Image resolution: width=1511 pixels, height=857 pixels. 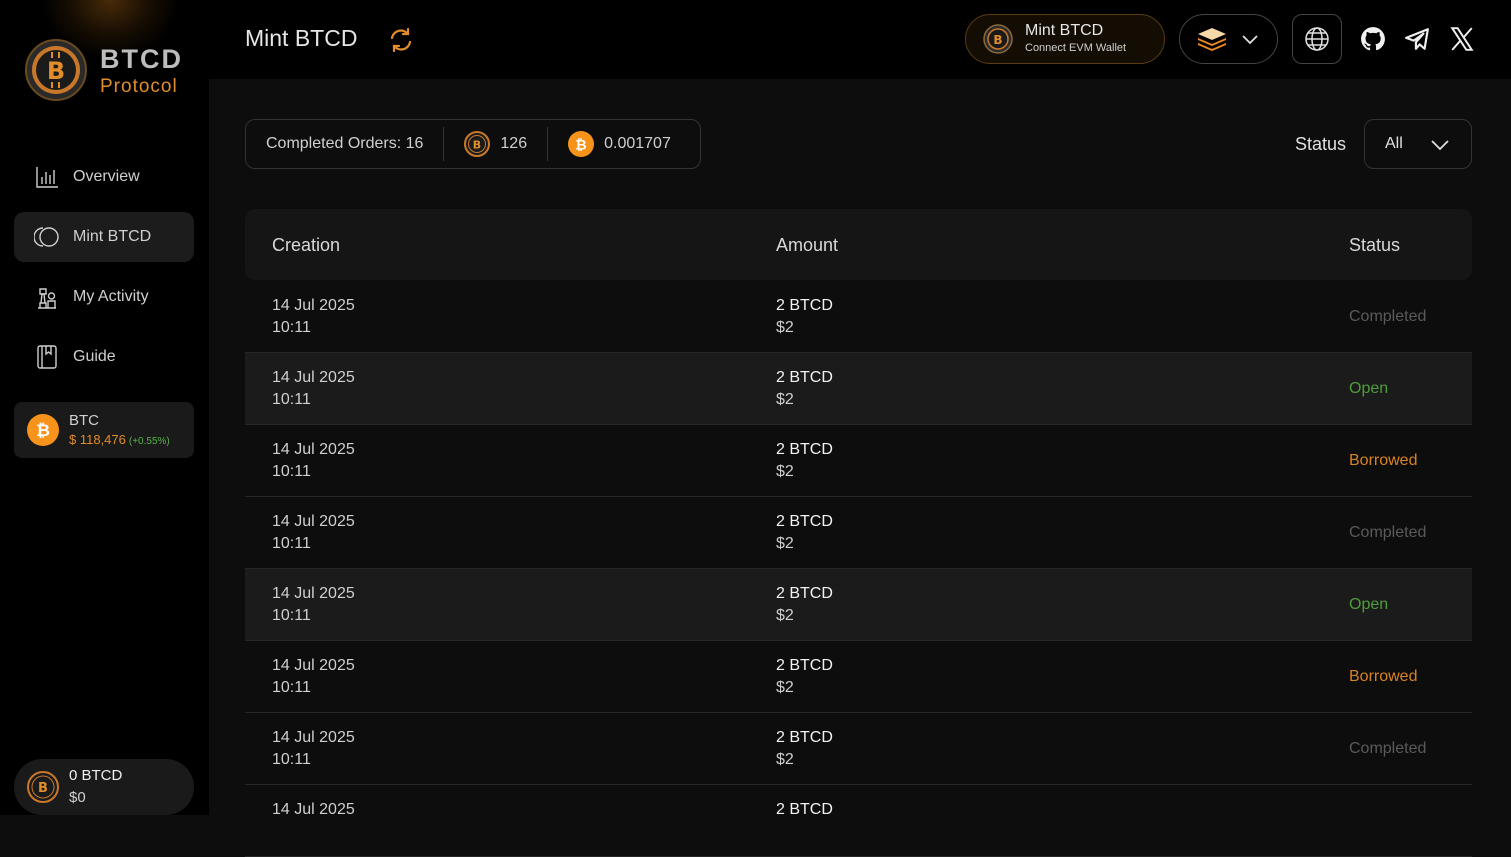 I want to click on mint-rings-icon, so click(x=47, y=237).